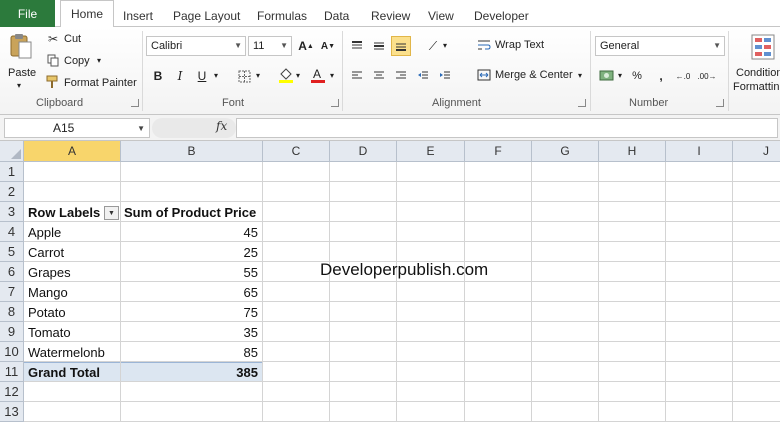 The image size is (780, 422). I want to click on align-center-icon, so click(379, 76).